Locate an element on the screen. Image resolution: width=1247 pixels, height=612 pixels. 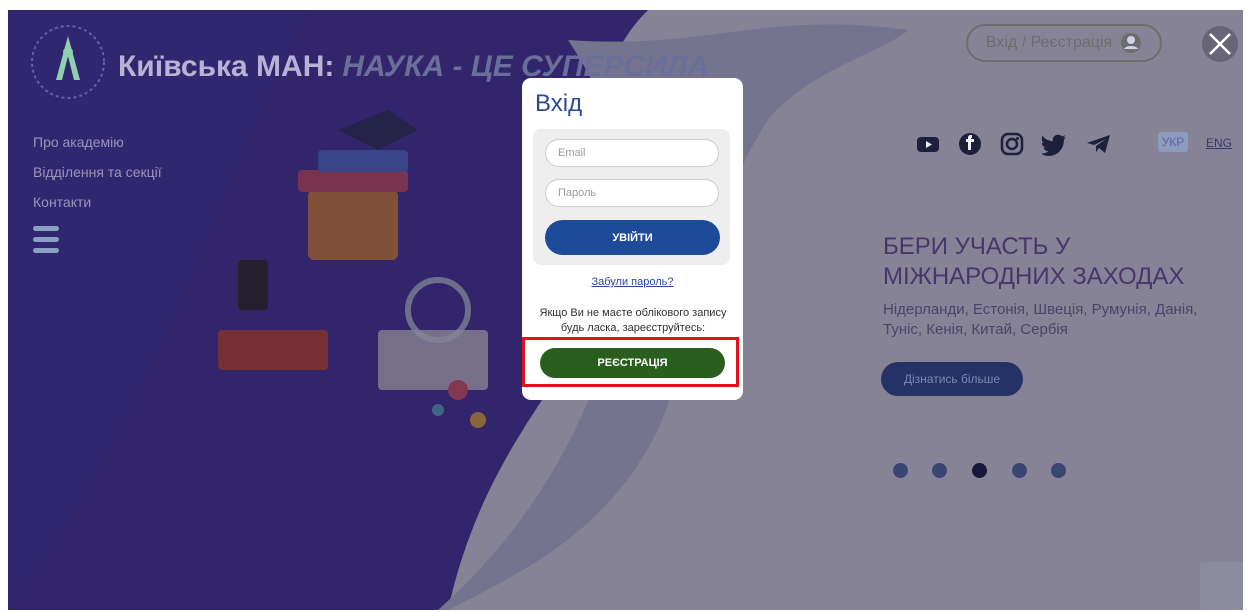
learn-more-button: Дізнатись більше is located at coordinates (952, 379).